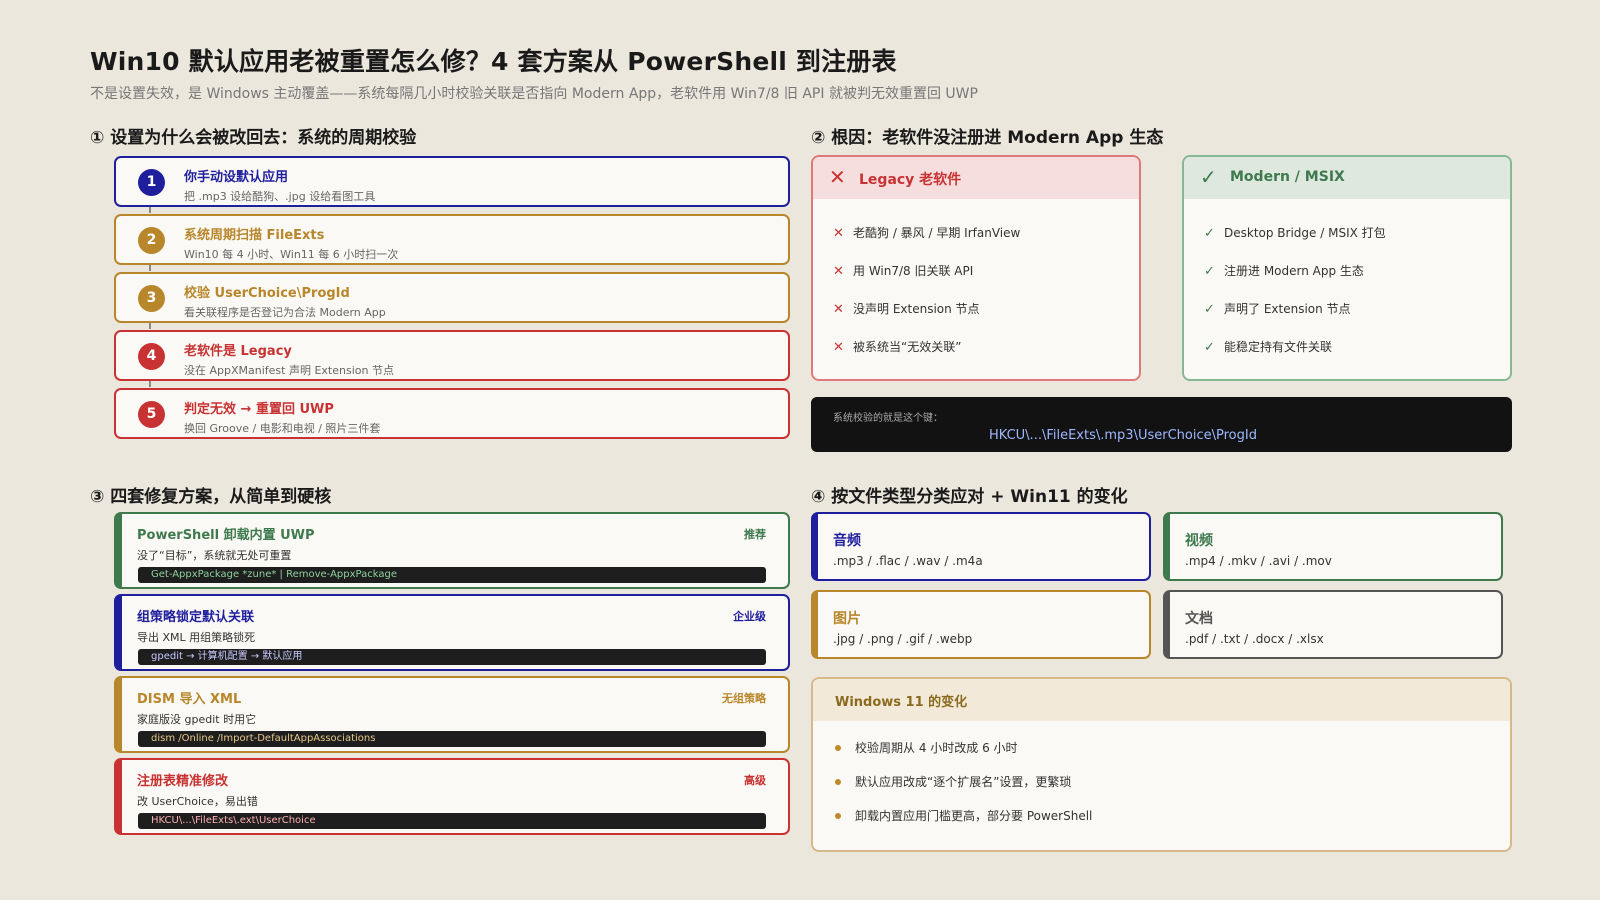 This screenshot has height=900, width=1600. I want to click on fix-tag: 企业级, so click(749, 616).